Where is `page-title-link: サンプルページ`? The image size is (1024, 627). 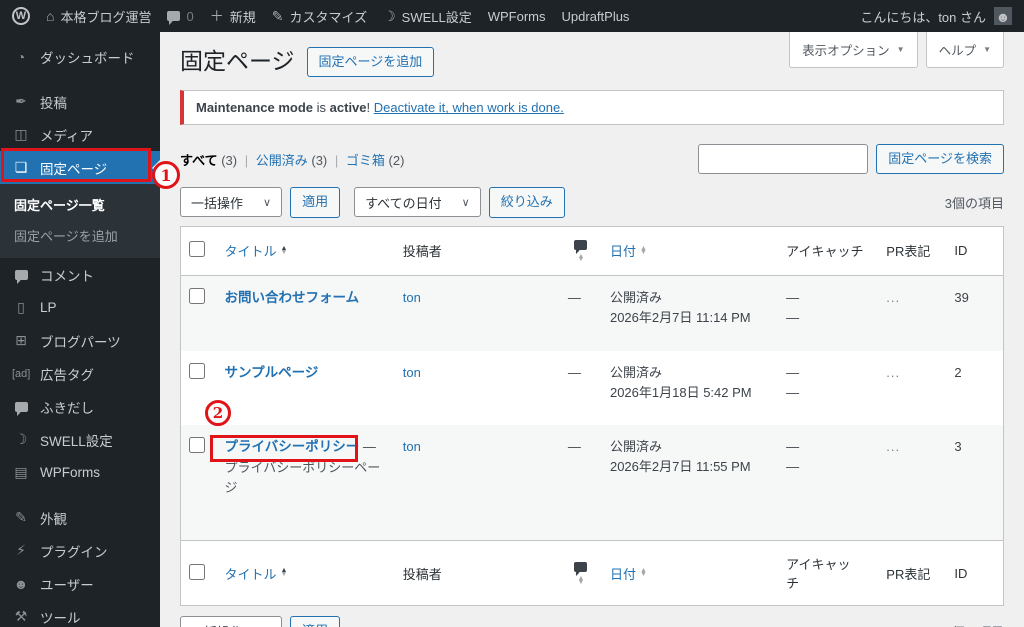
page-title-link: サンプルページ is located at coordinates (272, 372).